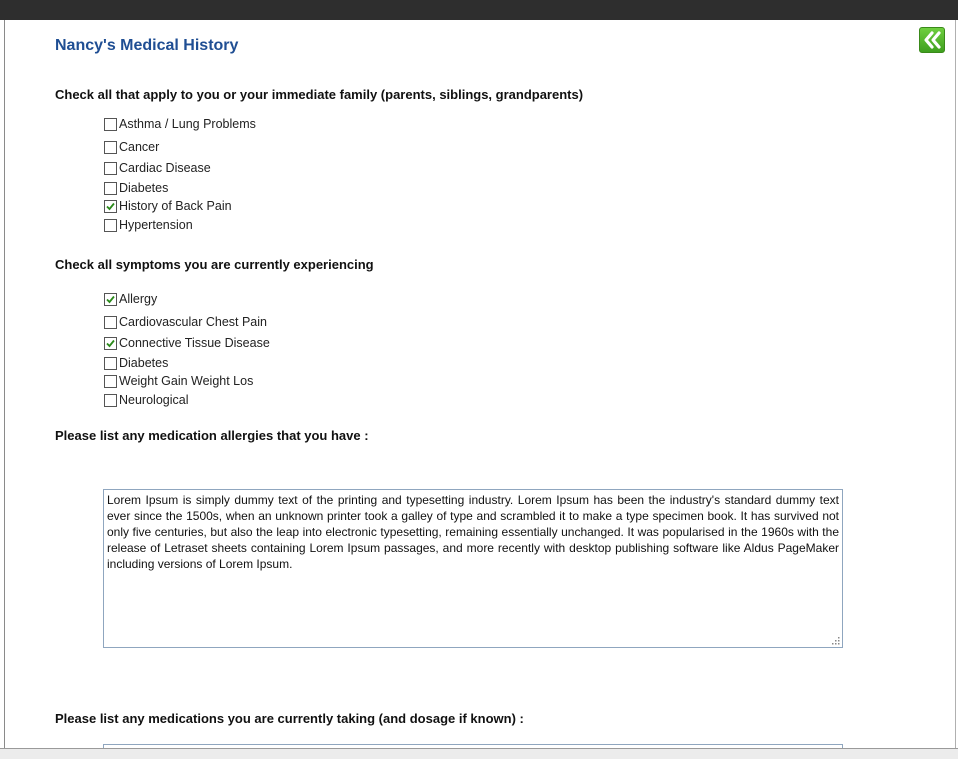 The width and height of the screenshot is (958, 759). What do you see at coordinates (186, 381) in the screenshot?
I see `option-label: Weight Gain Weight Los` at bounding box center [186, 381].